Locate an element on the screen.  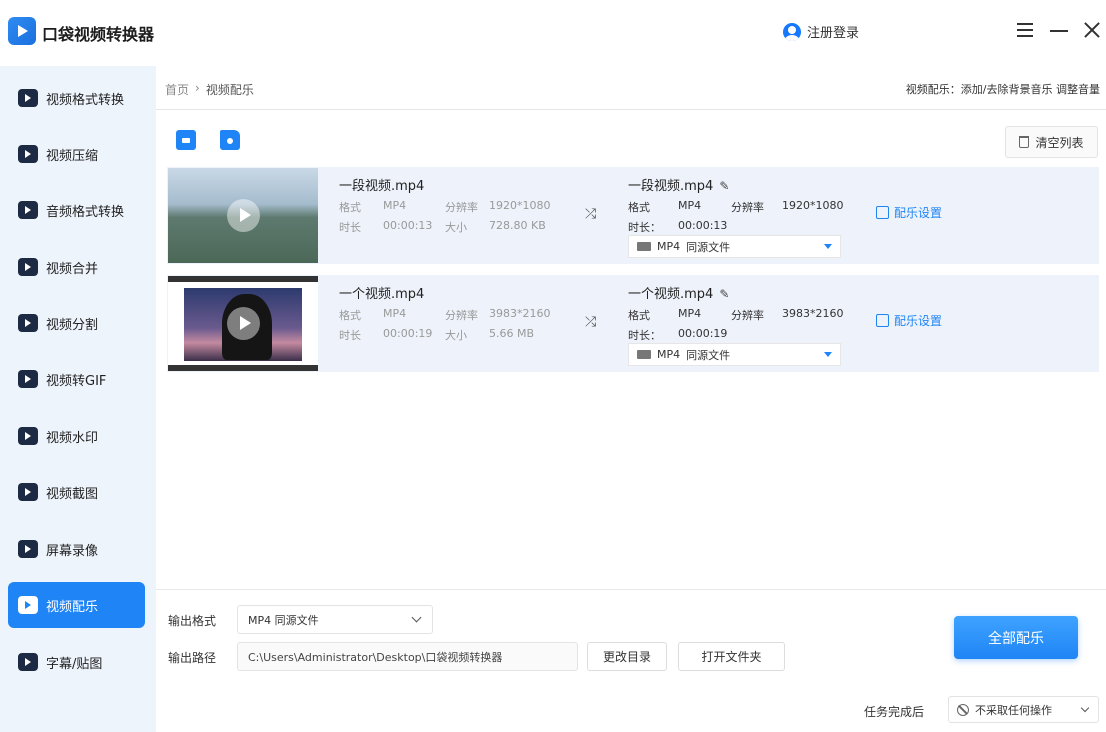
user-icon is located at coordinates (792, 31).